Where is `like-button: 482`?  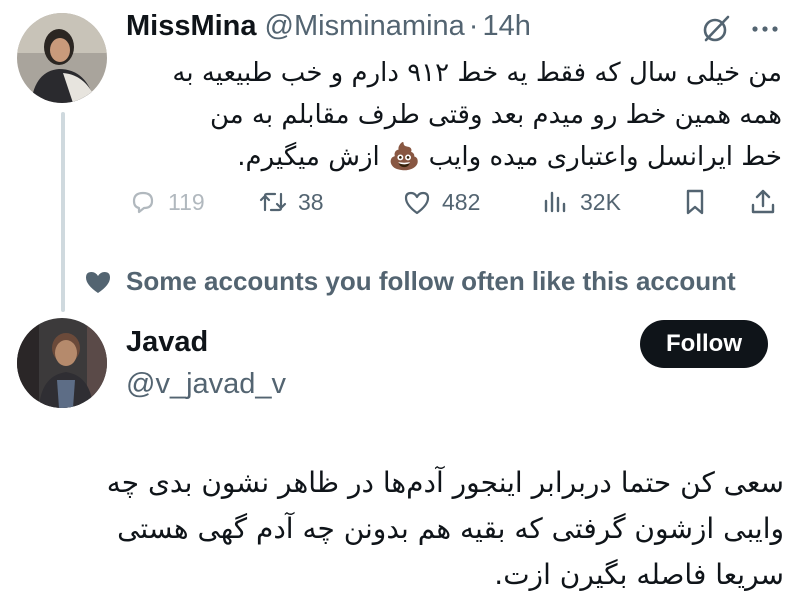
like-button: 482 is located at coordinates (441, 202).